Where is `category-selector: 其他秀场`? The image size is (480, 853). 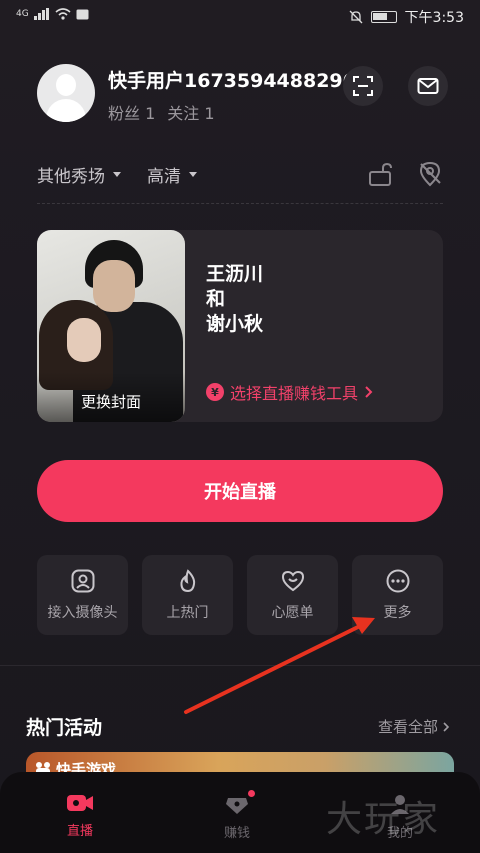
category-selector: 其他秀场 is located at coordinates (79, 174).